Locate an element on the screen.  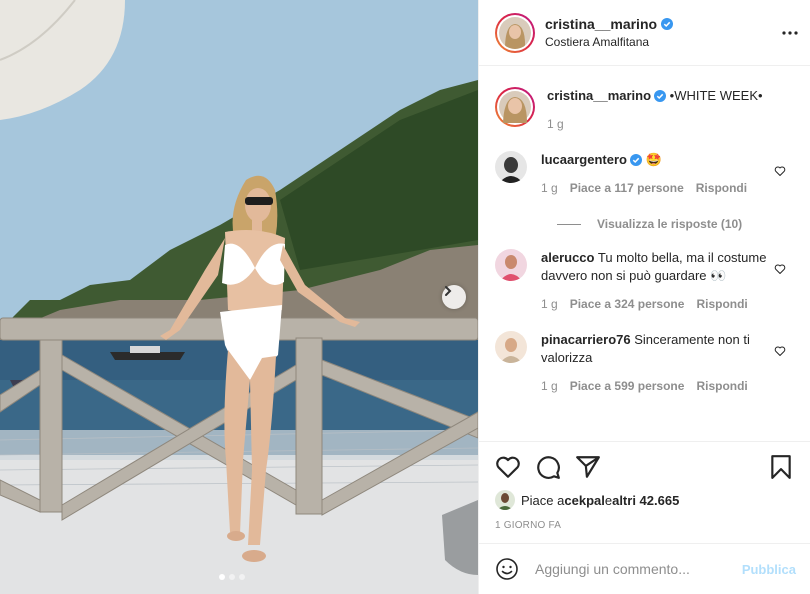
emoji-icon is located at coordinates (507, 569).